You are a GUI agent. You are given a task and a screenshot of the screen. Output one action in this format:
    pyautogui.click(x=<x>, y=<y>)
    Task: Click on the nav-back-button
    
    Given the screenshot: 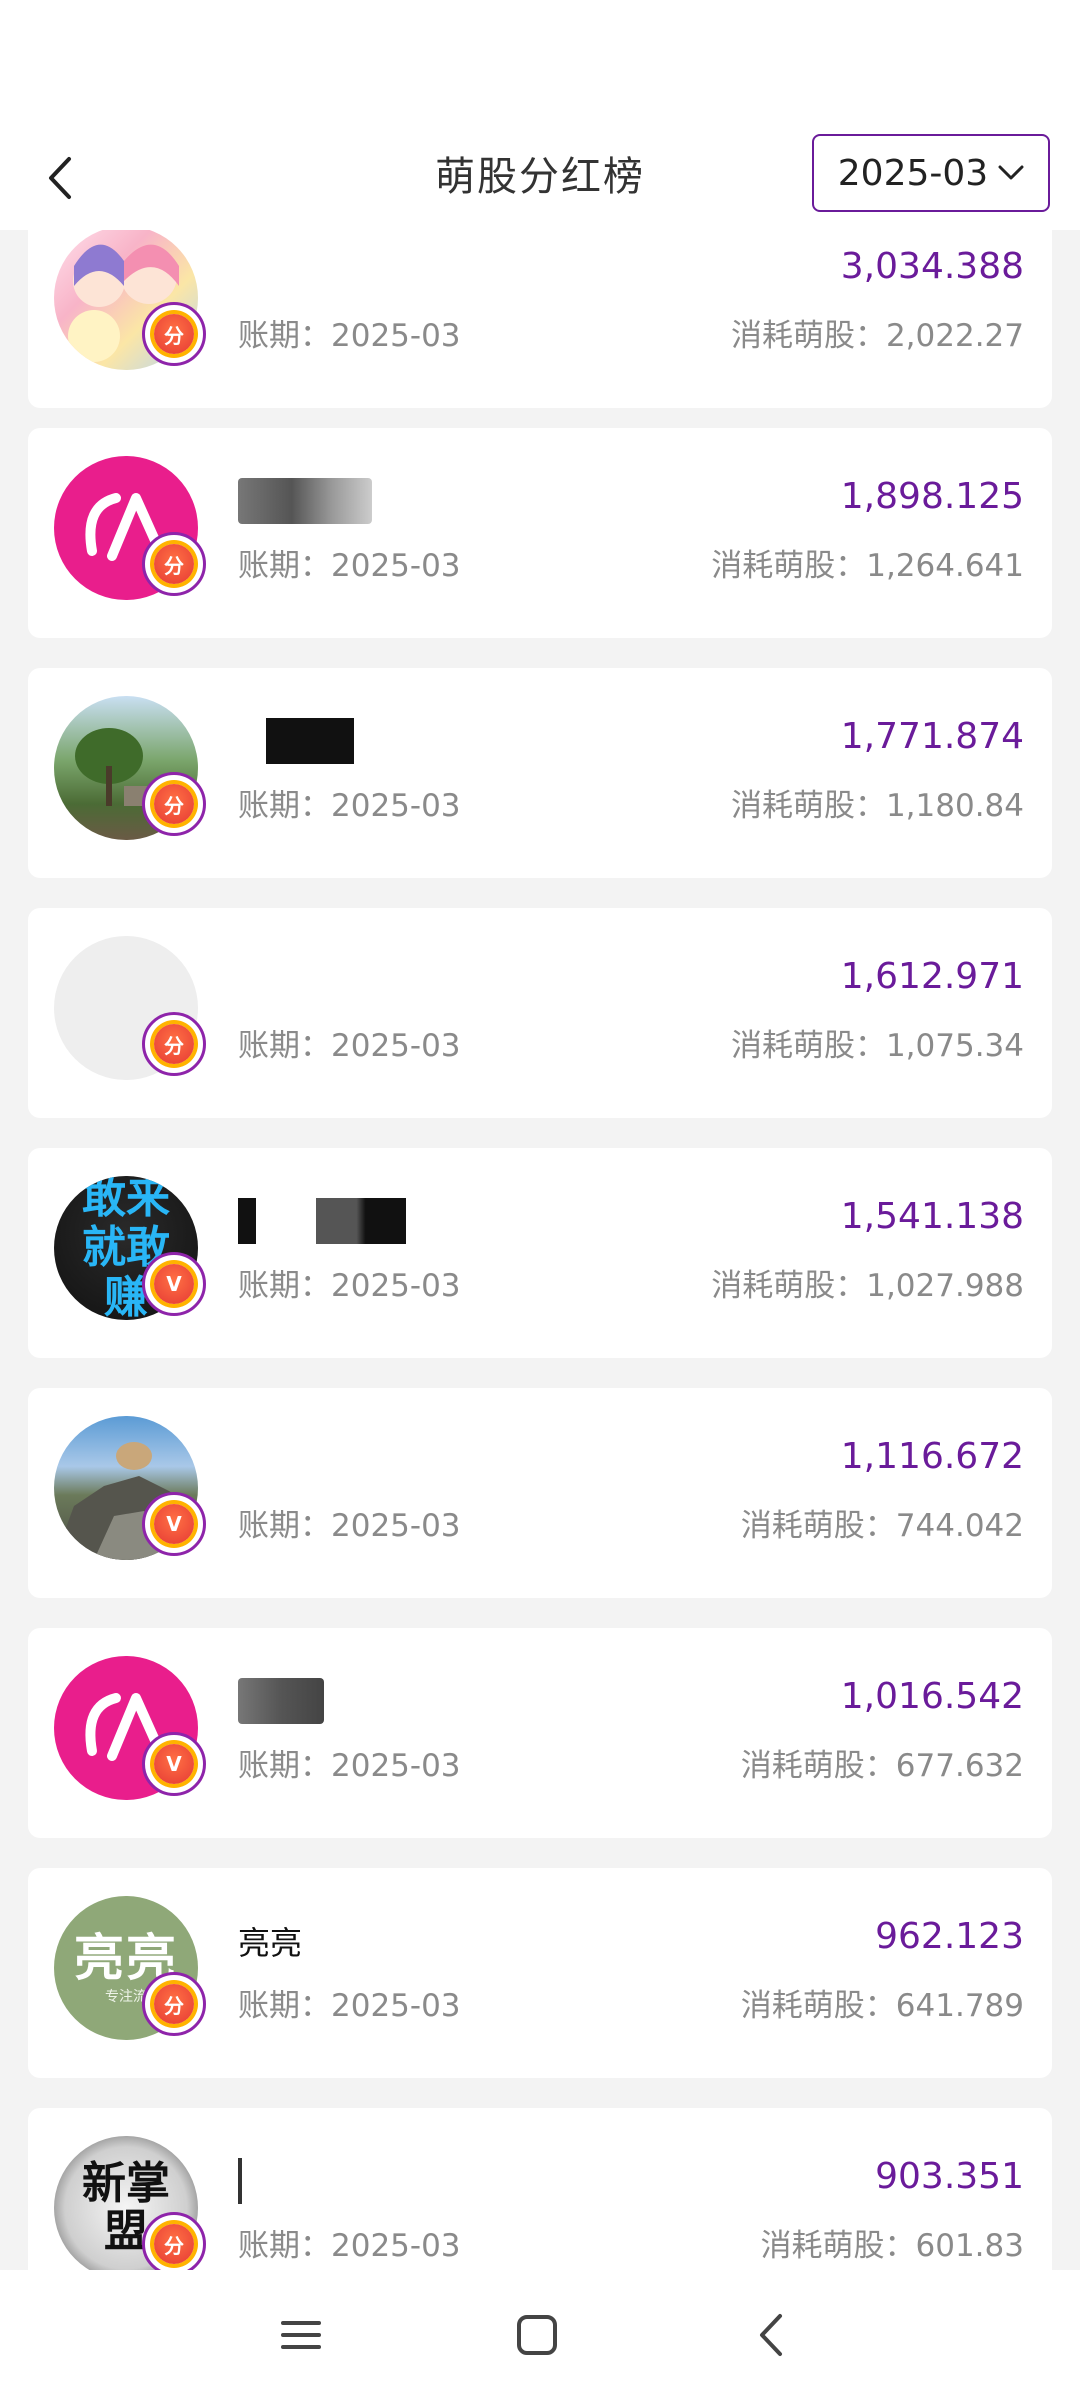 What is the action you would take?
    pyautogui.click(x=771, y=2335)
    